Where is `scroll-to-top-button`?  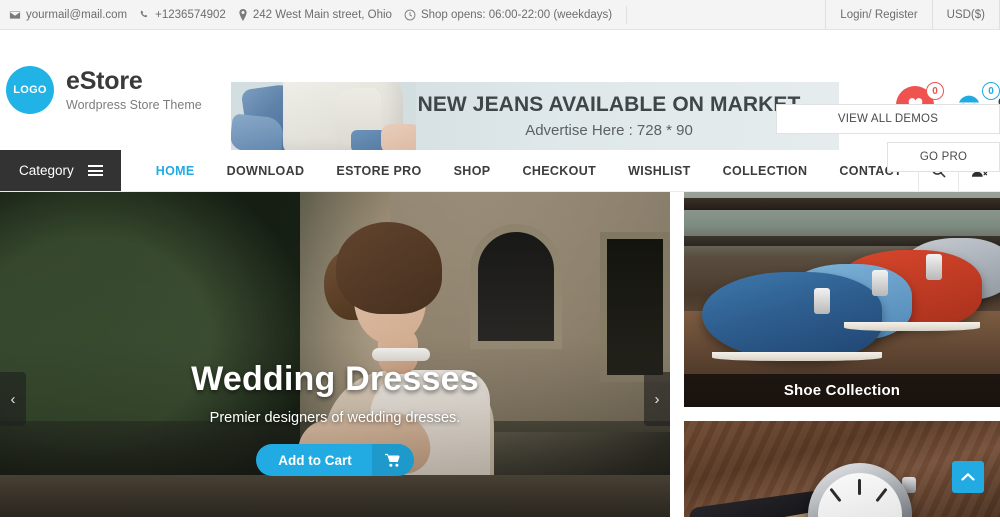
scroll-to-top-button is located at coordinates (968, 477).